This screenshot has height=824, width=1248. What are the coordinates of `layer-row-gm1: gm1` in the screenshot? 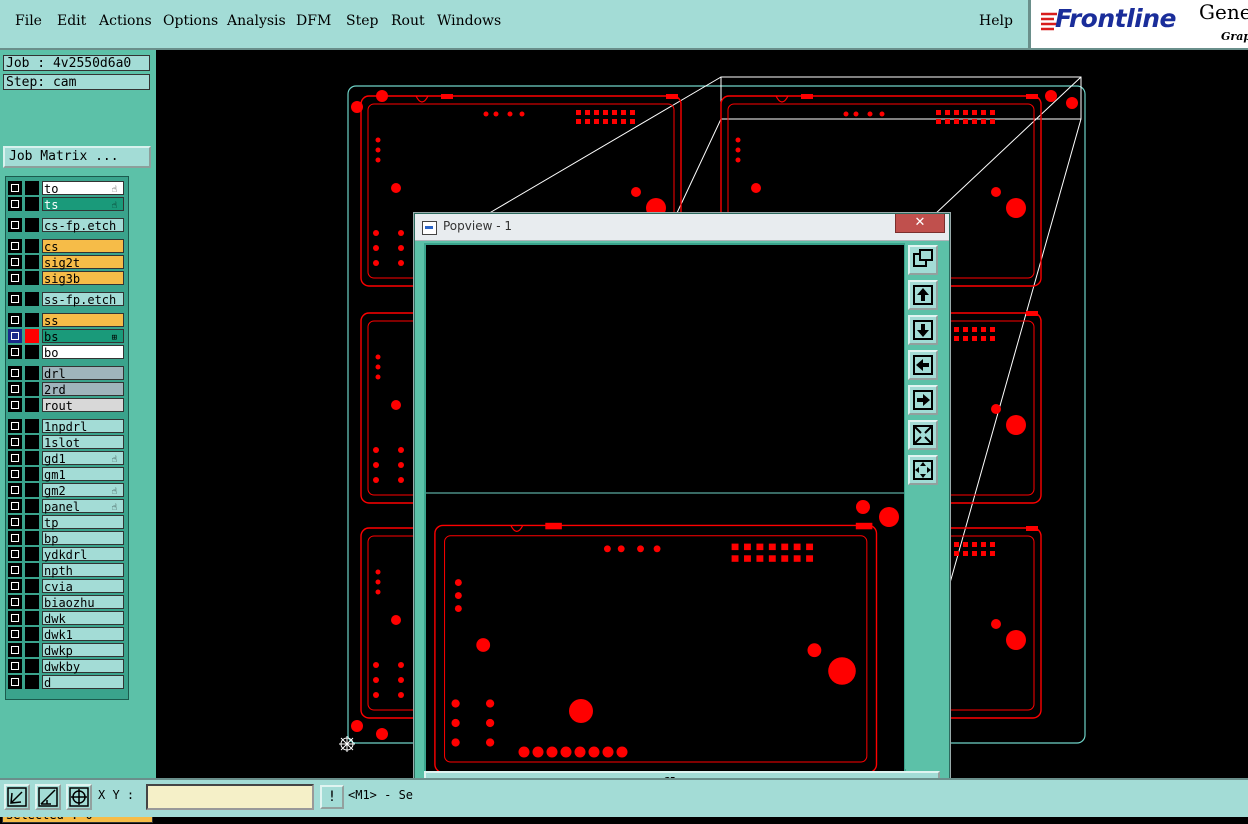 It's located at (67, 474).